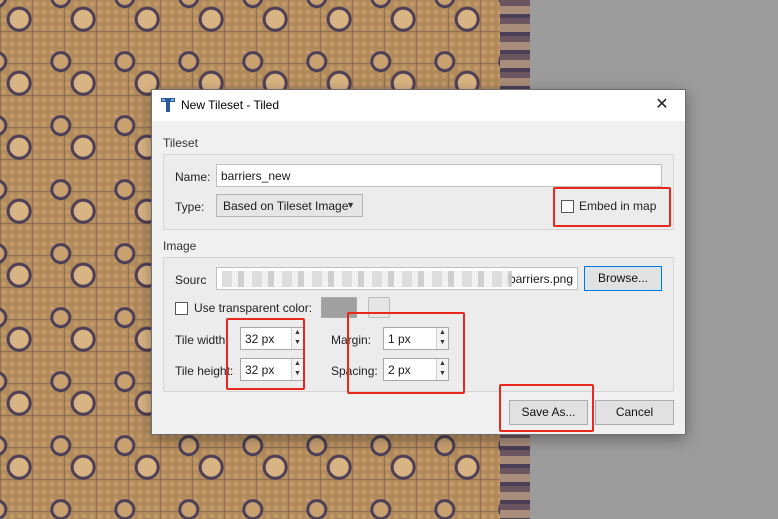 The image size is (778, 519). What do you see at coordinates (253, 308) in the screenshot?
I see `use-transparent-color-label: Use transparent color:` at bounding box center [253, 308].